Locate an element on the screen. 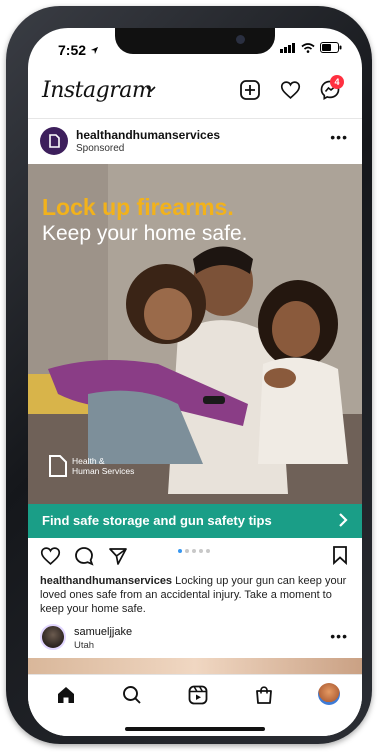 The height and width of the screenshot is (752, 379). hhs-logo-icon is located at coordinates (58, 466).